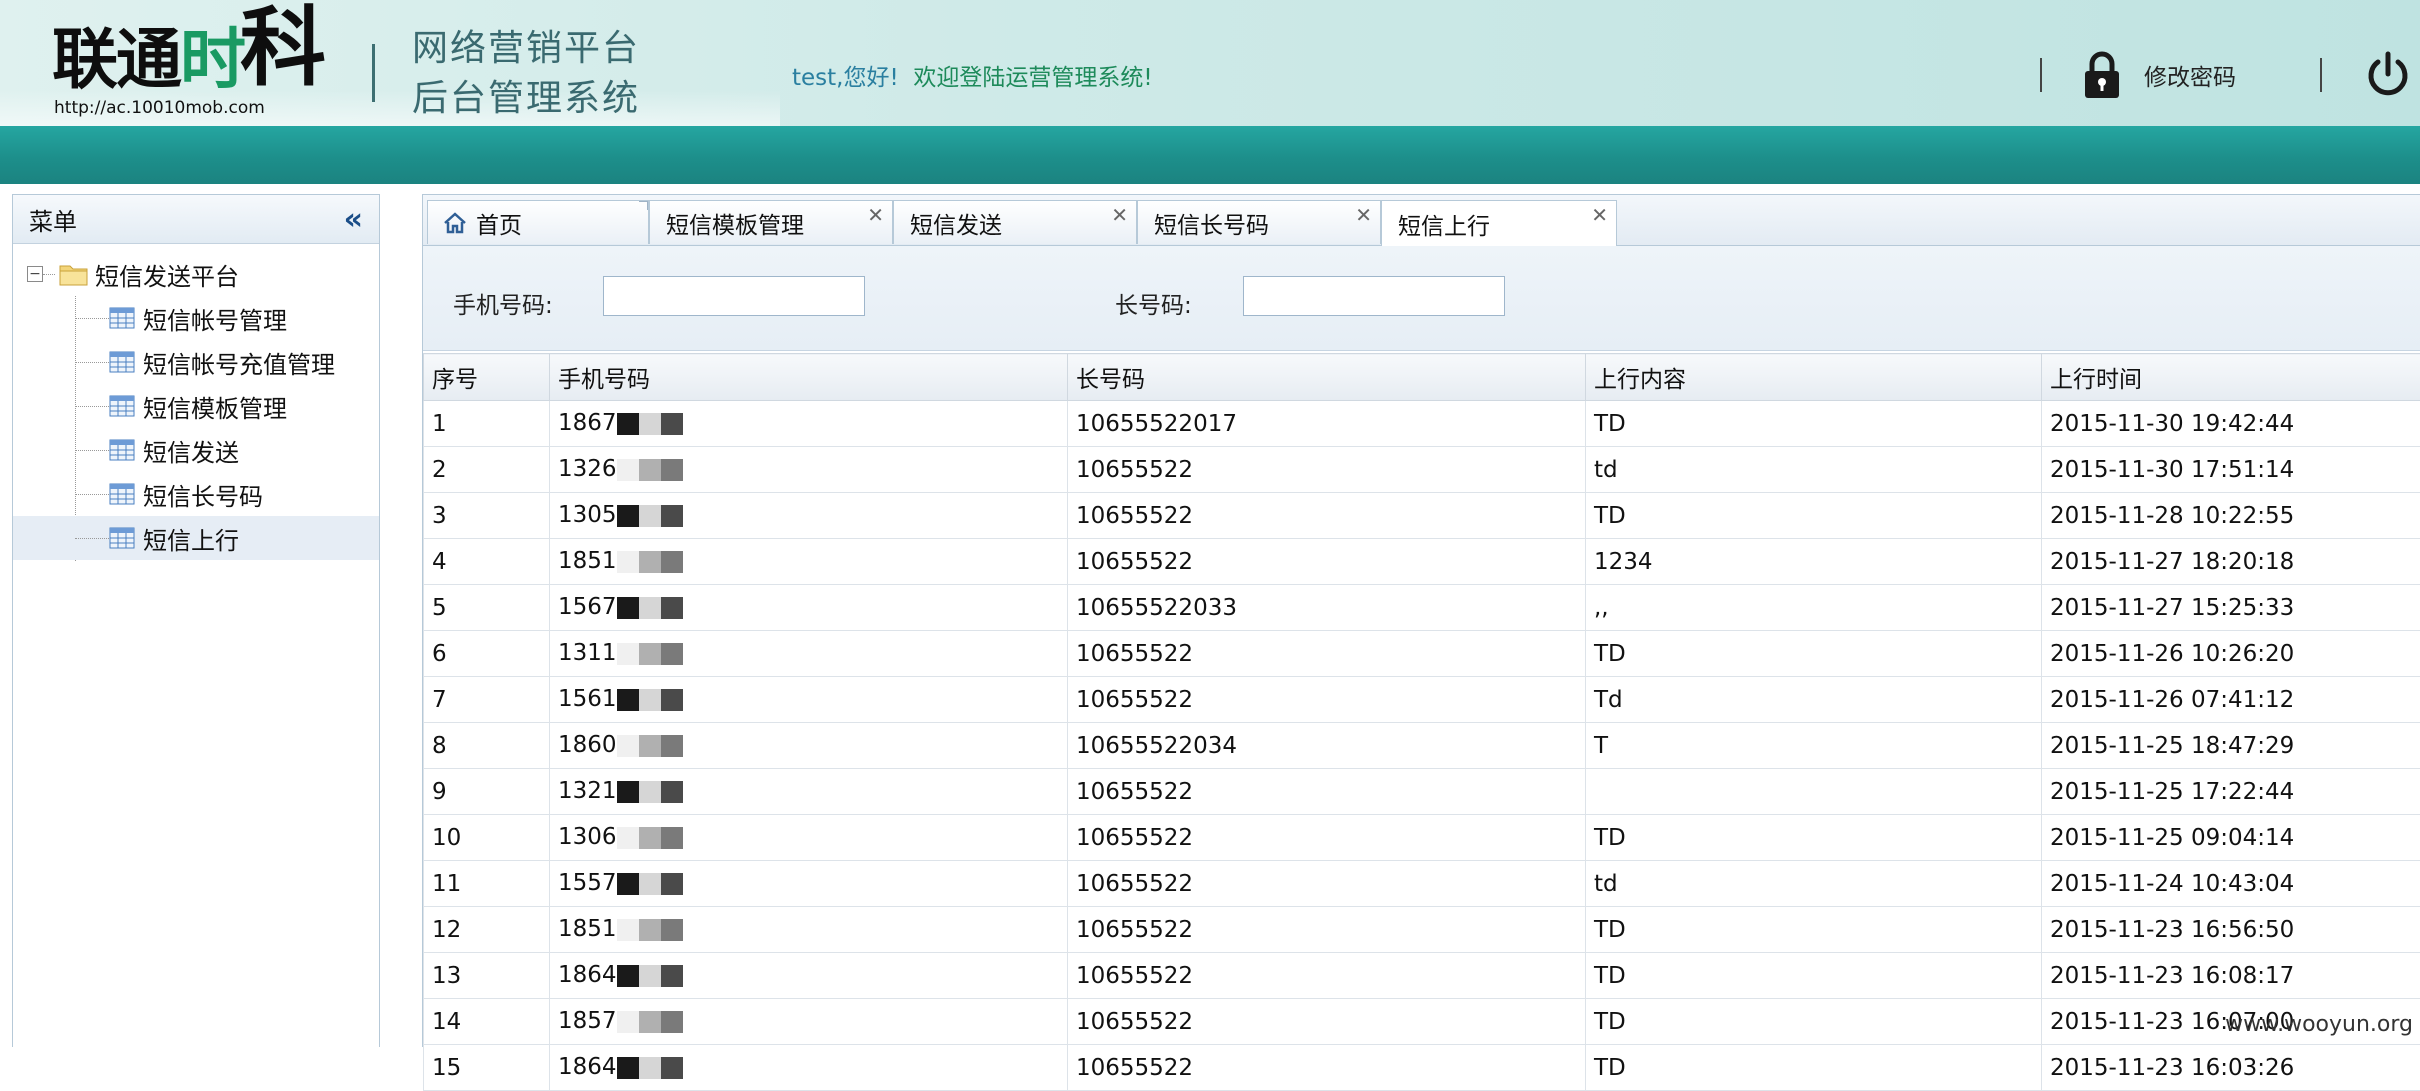 The image size is (2420, 1091). Describe the element at coordinates (196, 318) in the screenshot. I see `sidebar-item-sms-account: 短信帐号管理` at that location.